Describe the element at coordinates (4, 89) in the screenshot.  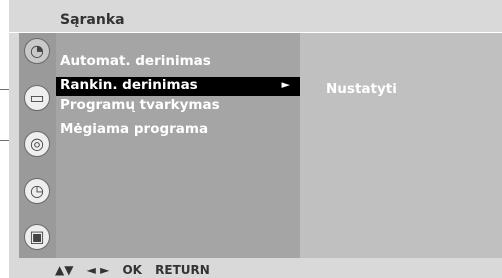
I see `callout-line-top` at that location.